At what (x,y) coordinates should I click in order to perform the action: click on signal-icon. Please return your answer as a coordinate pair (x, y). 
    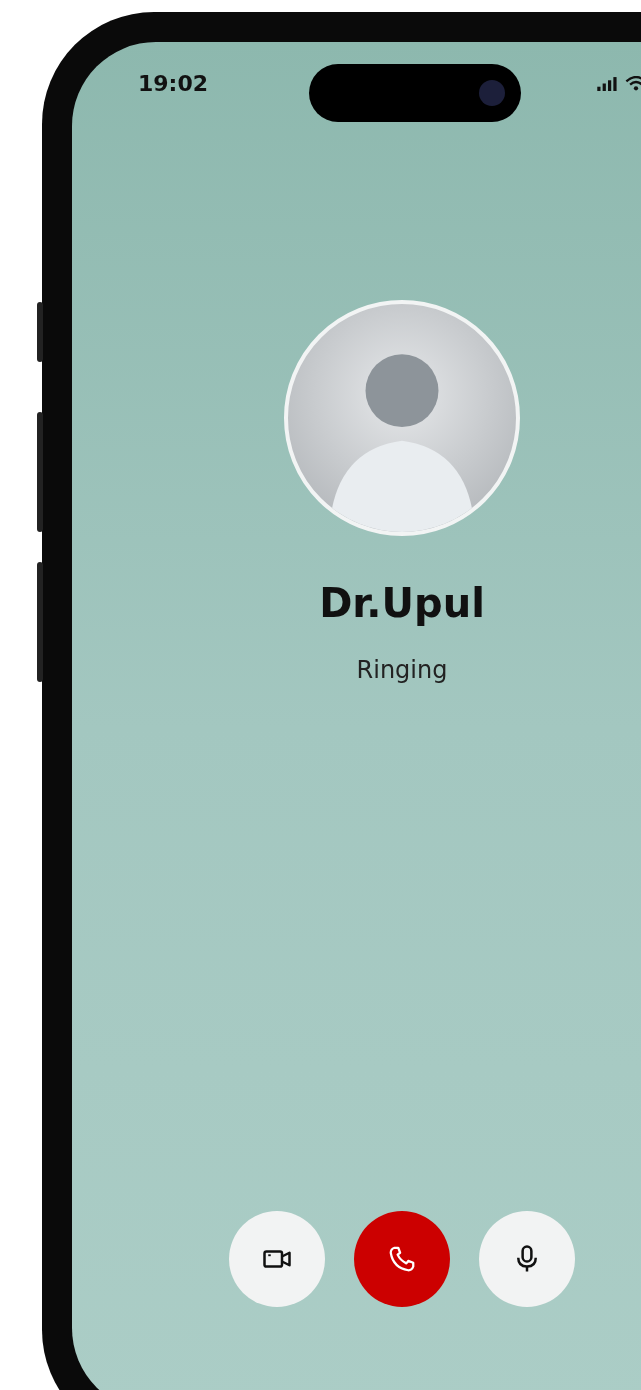
    Looking at the image, I should click on (608, 83).